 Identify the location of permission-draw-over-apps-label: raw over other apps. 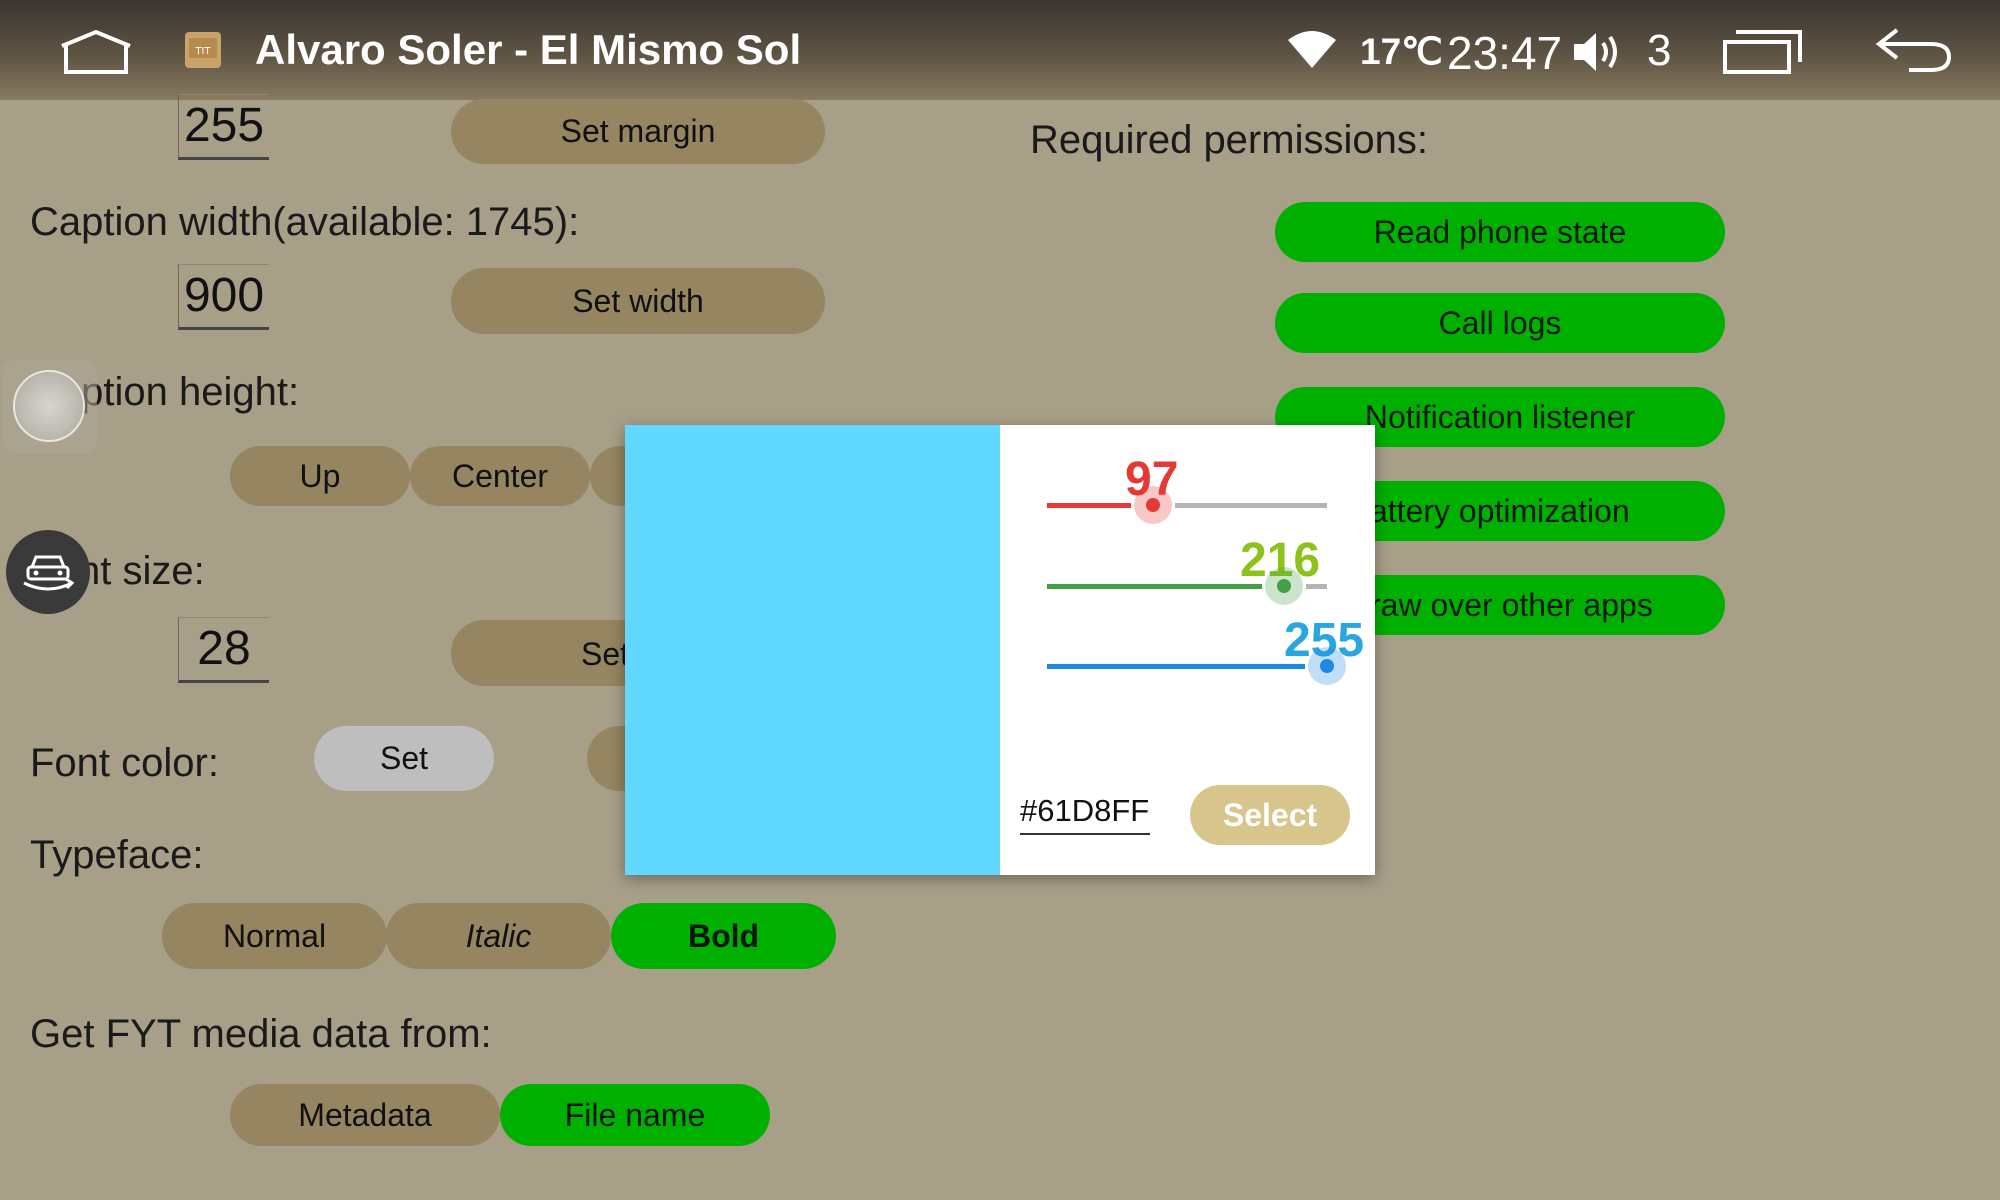
(1511, 605).